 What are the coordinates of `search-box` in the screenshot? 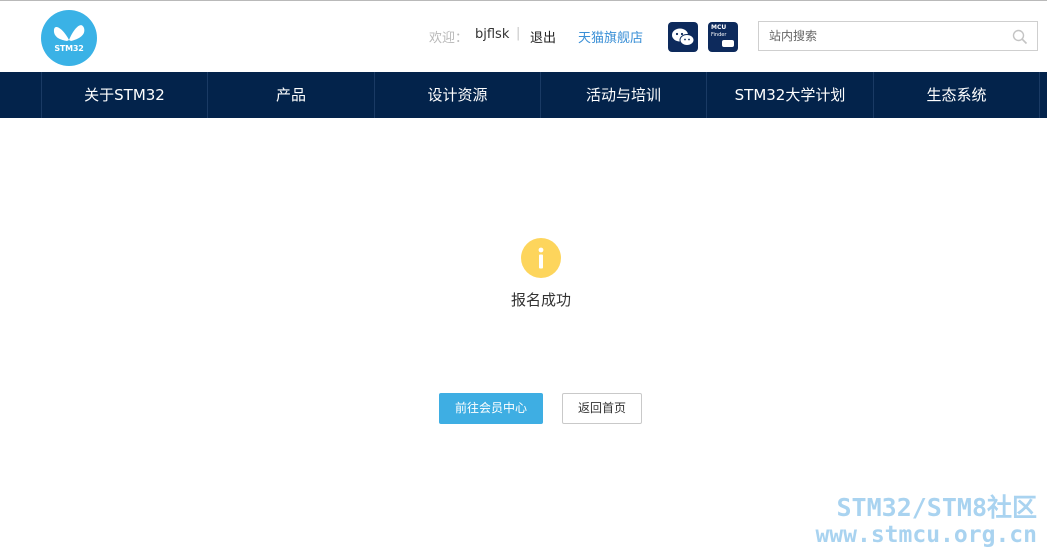 It's located at (898, 36).